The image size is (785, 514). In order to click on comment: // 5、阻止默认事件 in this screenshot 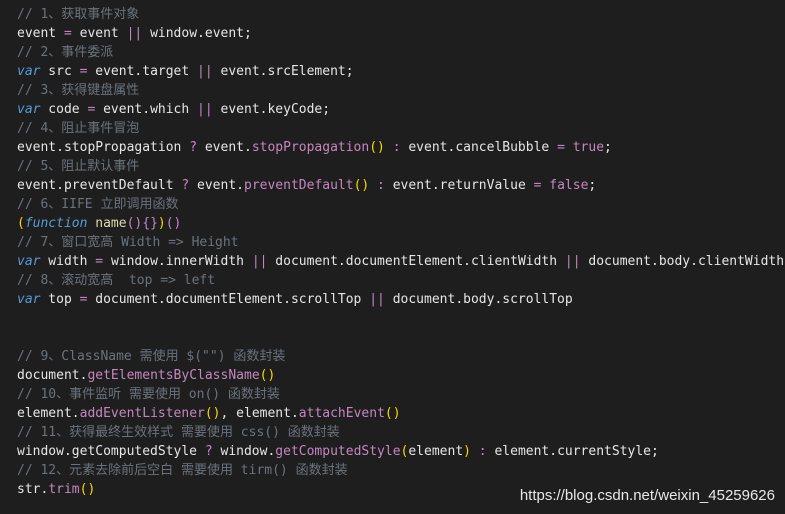, I will do `click(78, 166)`.